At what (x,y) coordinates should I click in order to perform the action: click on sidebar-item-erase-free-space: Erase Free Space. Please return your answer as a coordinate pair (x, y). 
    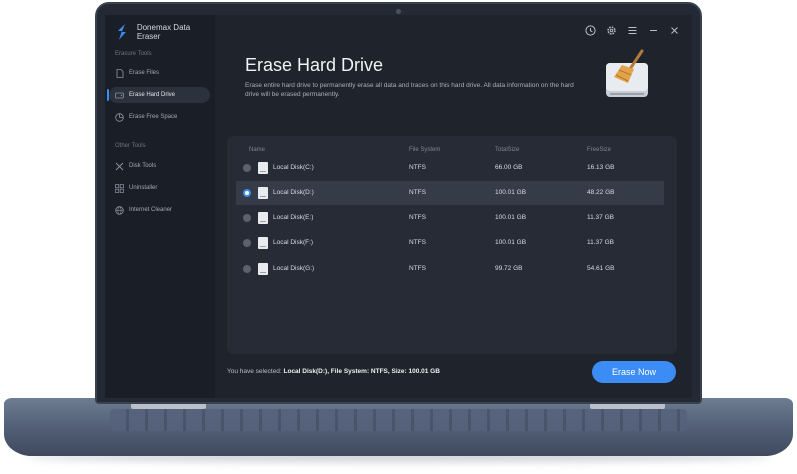
    Looking at the image, I should click on (159, 117).